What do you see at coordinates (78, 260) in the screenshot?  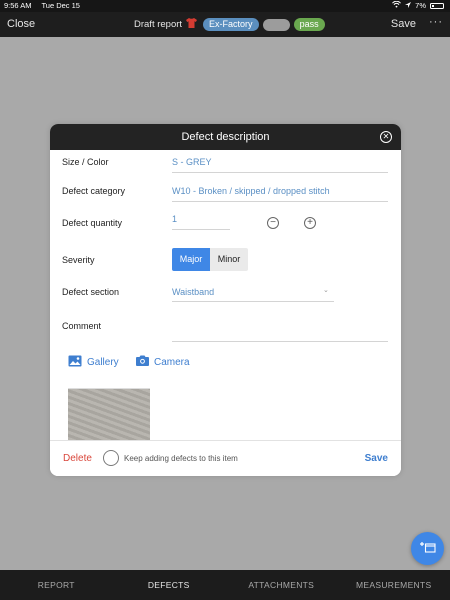 I see `severity-label: Severity` at bounding box center [78, 260].